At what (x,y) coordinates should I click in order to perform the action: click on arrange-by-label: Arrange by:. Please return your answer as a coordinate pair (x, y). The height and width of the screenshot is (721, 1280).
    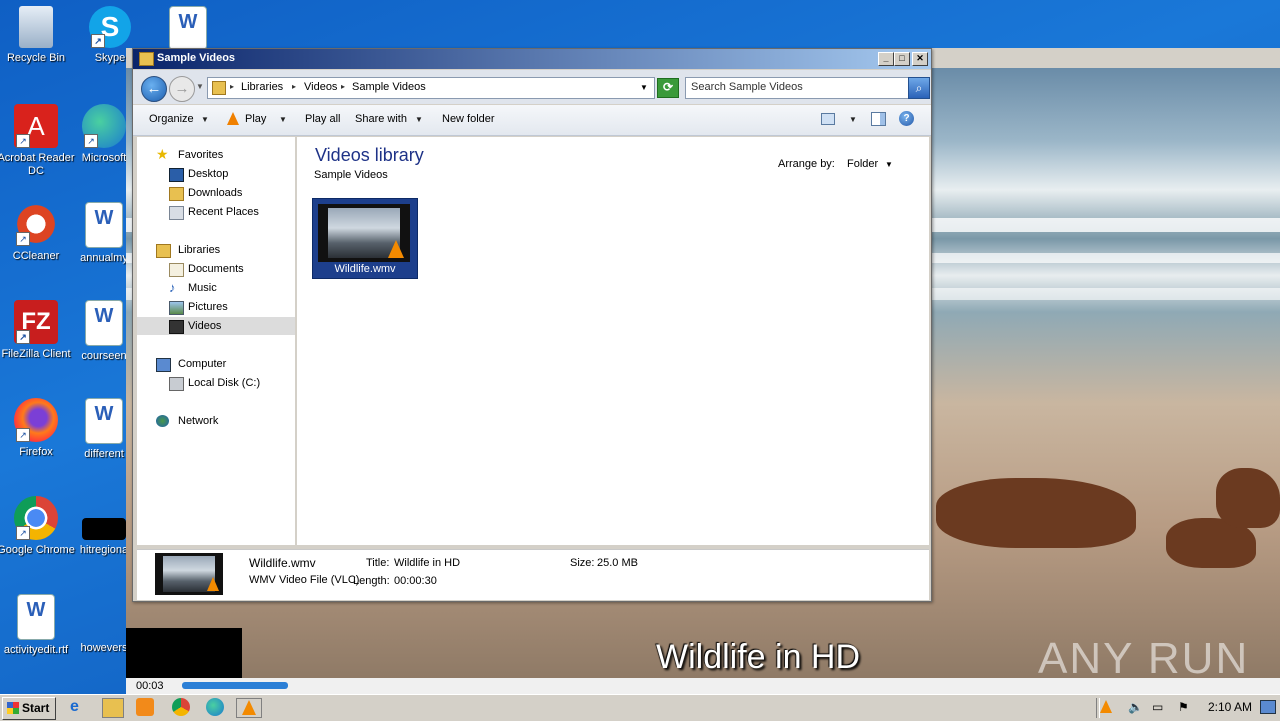
    Looking at the image, I should click on (806, 164).